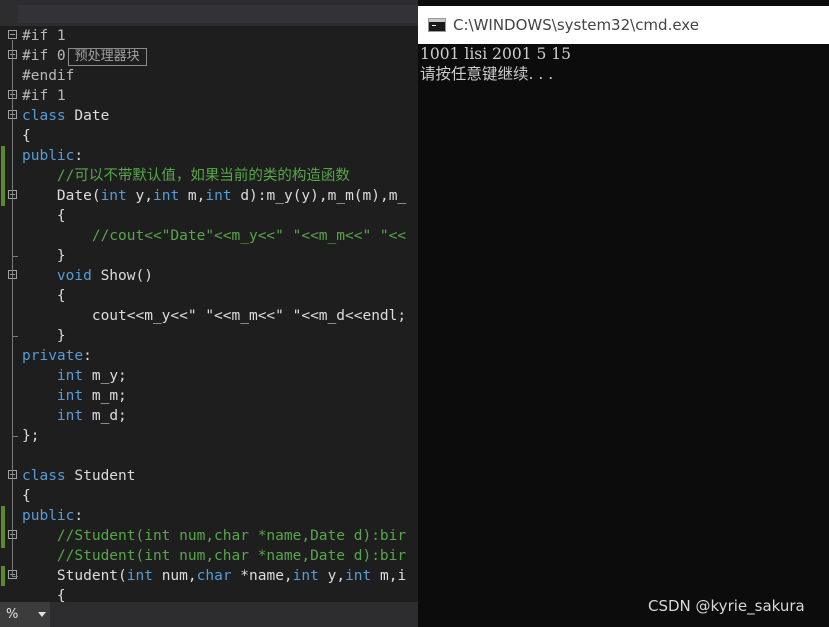  Describe the element at coordinates (192, 196) in the screenshot. I see `code-token: m,` at that location.